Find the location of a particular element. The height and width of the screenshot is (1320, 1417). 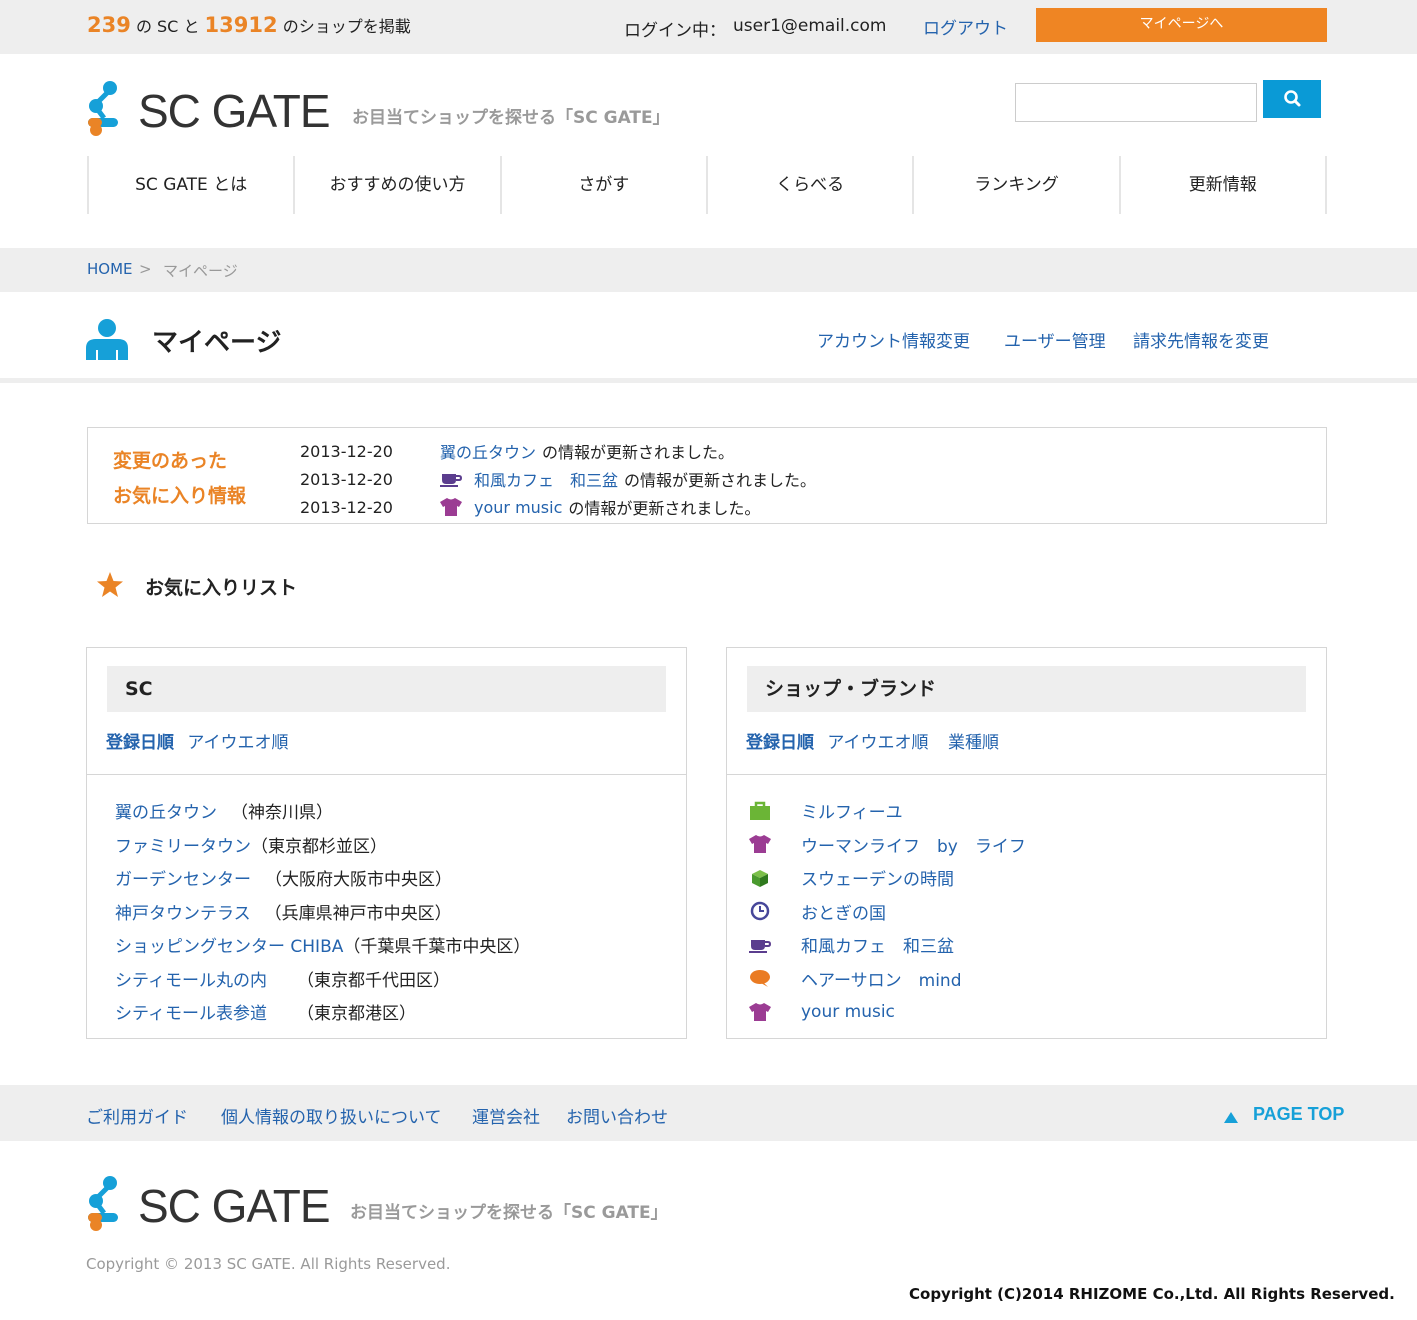

shop-link: 和風カフェ 和三盆 is located at coordinates (877, 944).